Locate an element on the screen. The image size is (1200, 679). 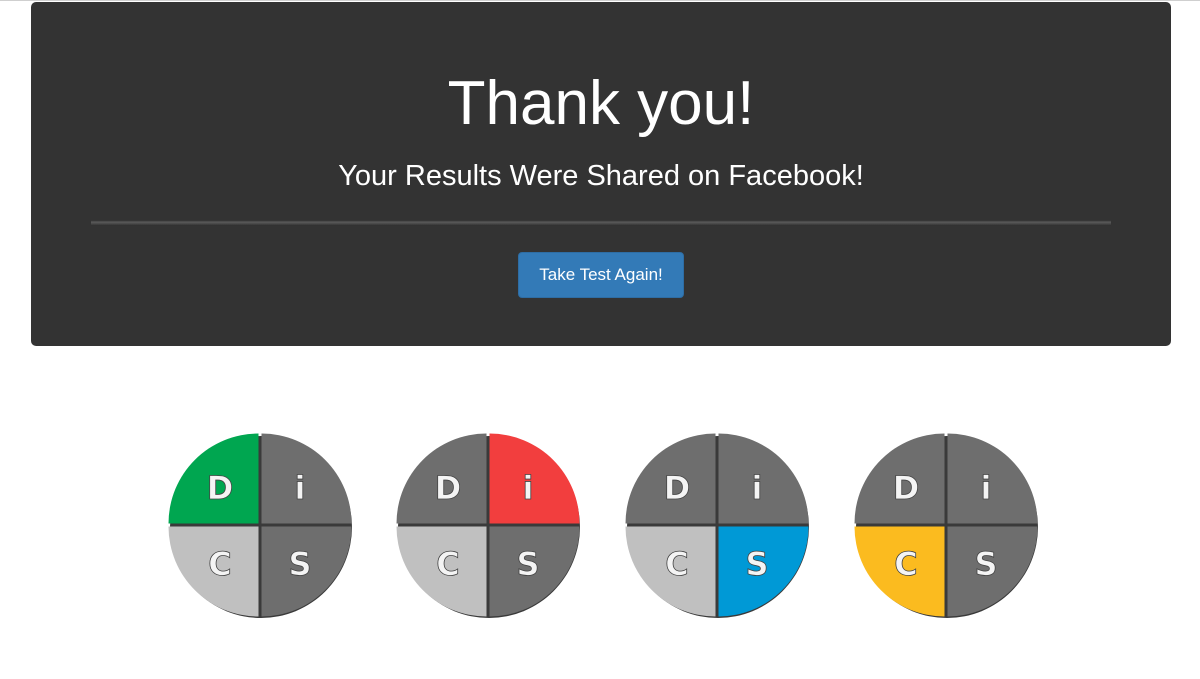
divider is located at coordinates (601, 223).